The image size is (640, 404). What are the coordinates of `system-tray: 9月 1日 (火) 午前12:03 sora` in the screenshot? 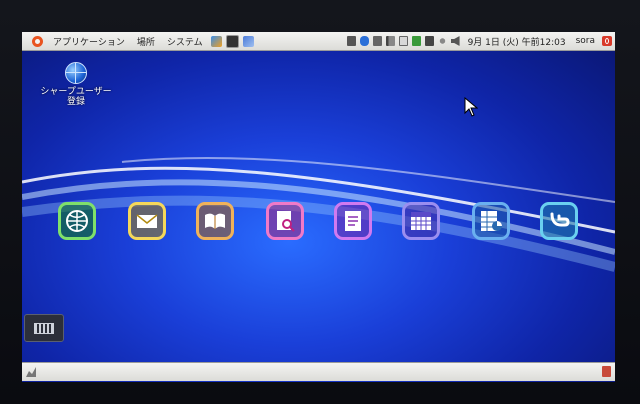 It's located at (480, 41).